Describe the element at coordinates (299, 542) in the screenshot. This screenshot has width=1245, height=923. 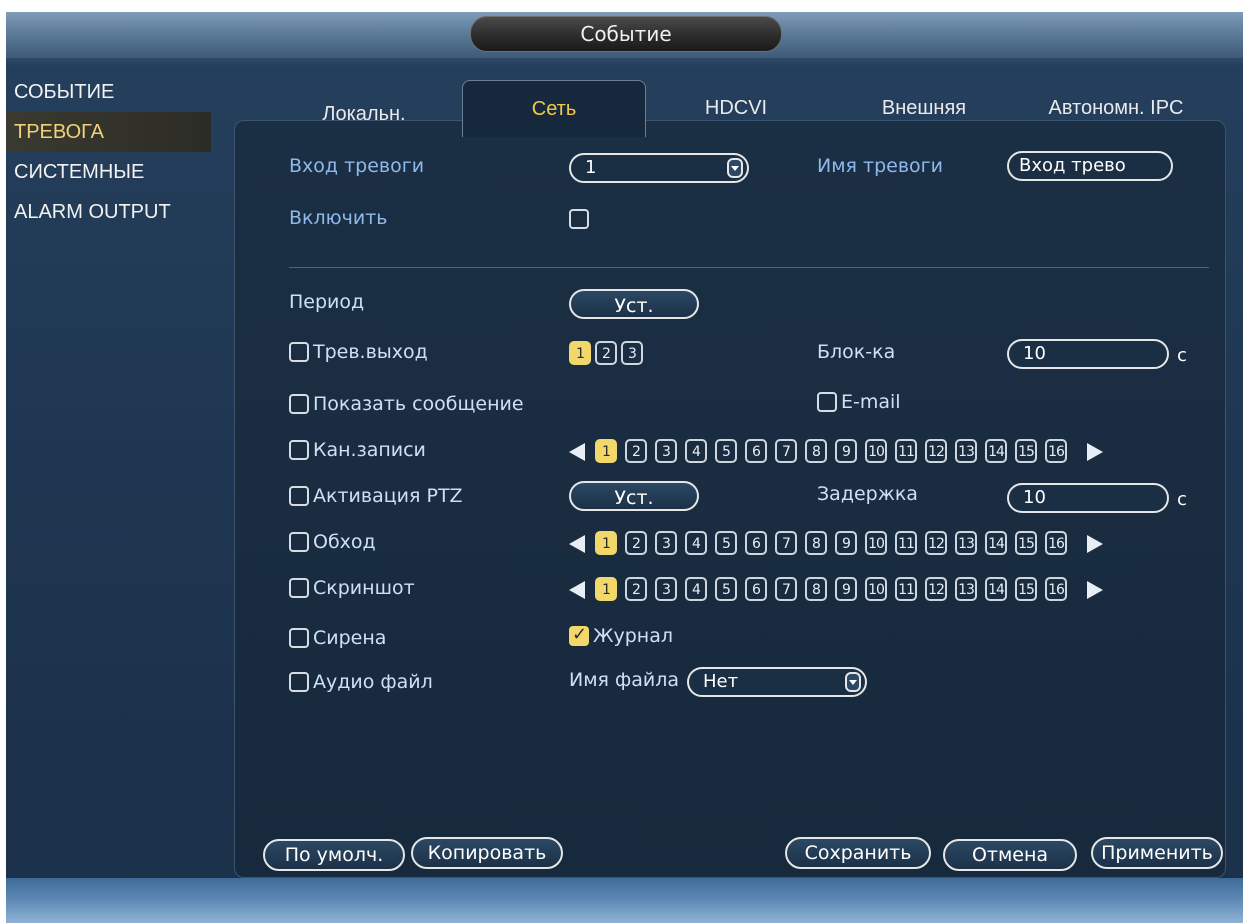
I see `tour-checkbox` at that location.